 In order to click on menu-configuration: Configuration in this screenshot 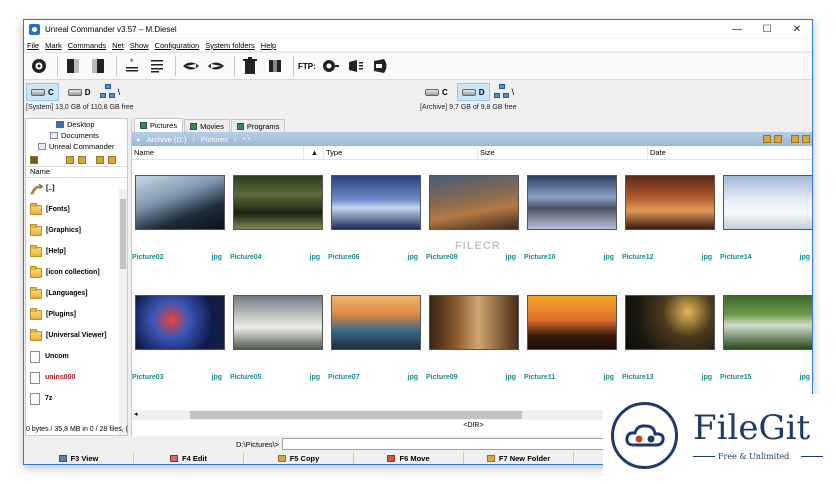, I will do `click(177, 45)`.